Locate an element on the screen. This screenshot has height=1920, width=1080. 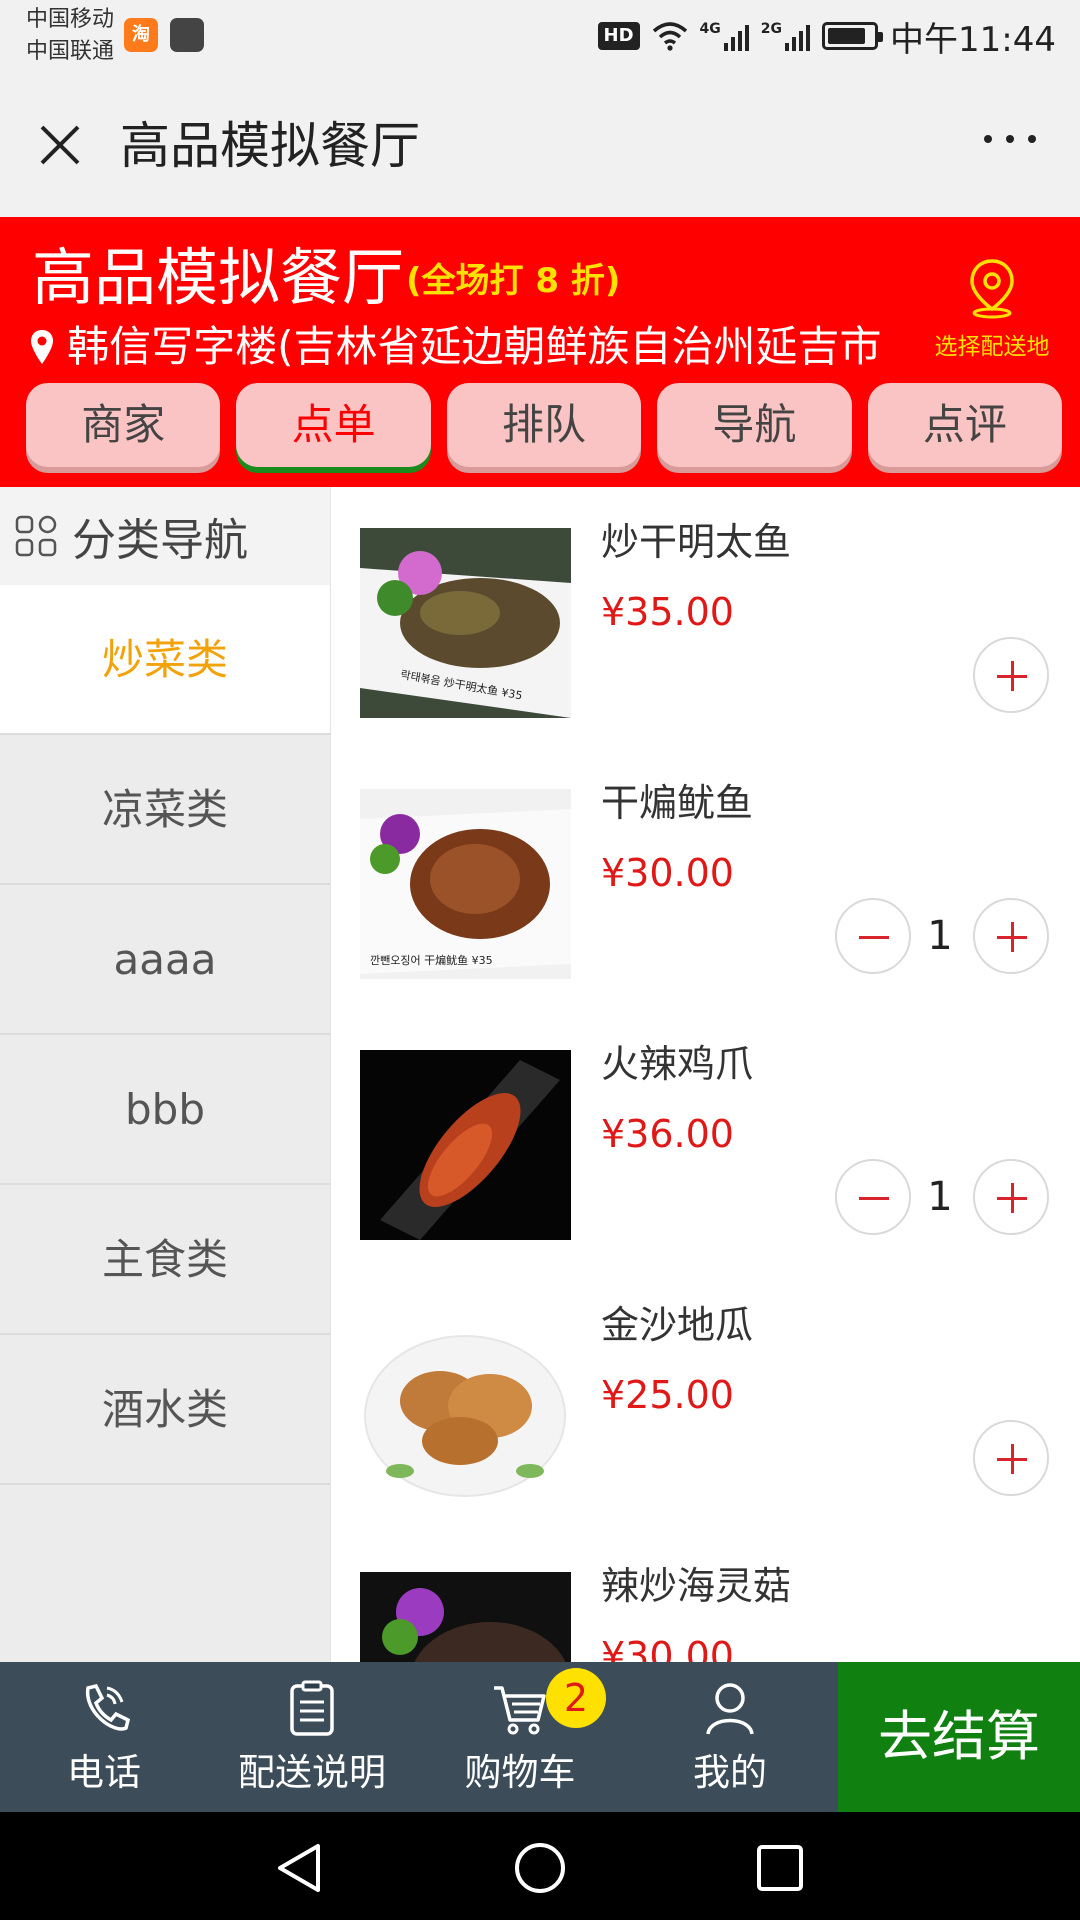
tab-merchant: 商家 is located at coordinates (123, 425).